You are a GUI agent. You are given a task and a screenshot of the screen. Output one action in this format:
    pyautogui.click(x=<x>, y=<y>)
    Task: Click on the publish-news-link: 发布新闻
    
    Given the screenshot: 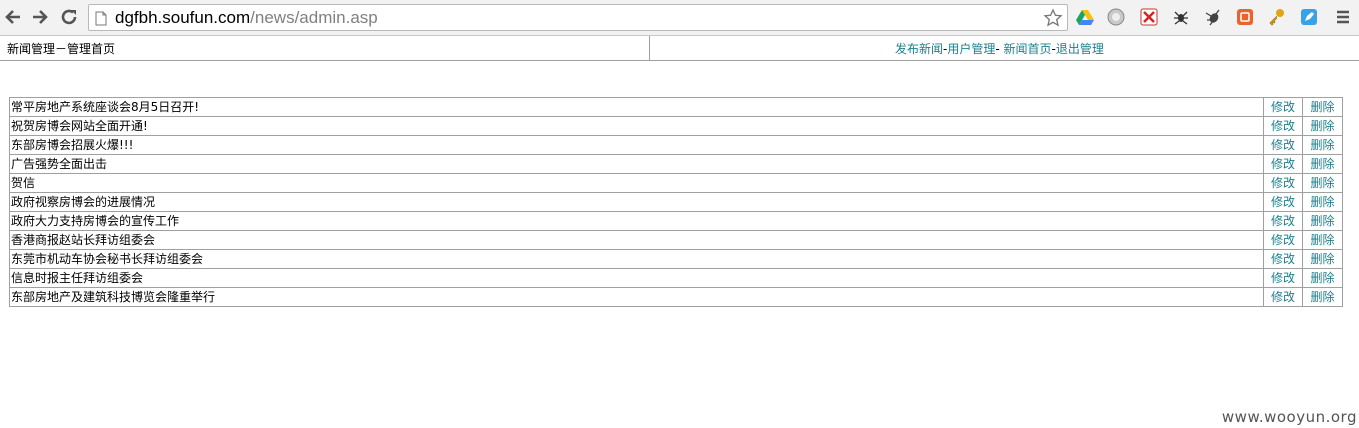 What is the action you would take?
    pyautogui.click(x=919, y=49)
    